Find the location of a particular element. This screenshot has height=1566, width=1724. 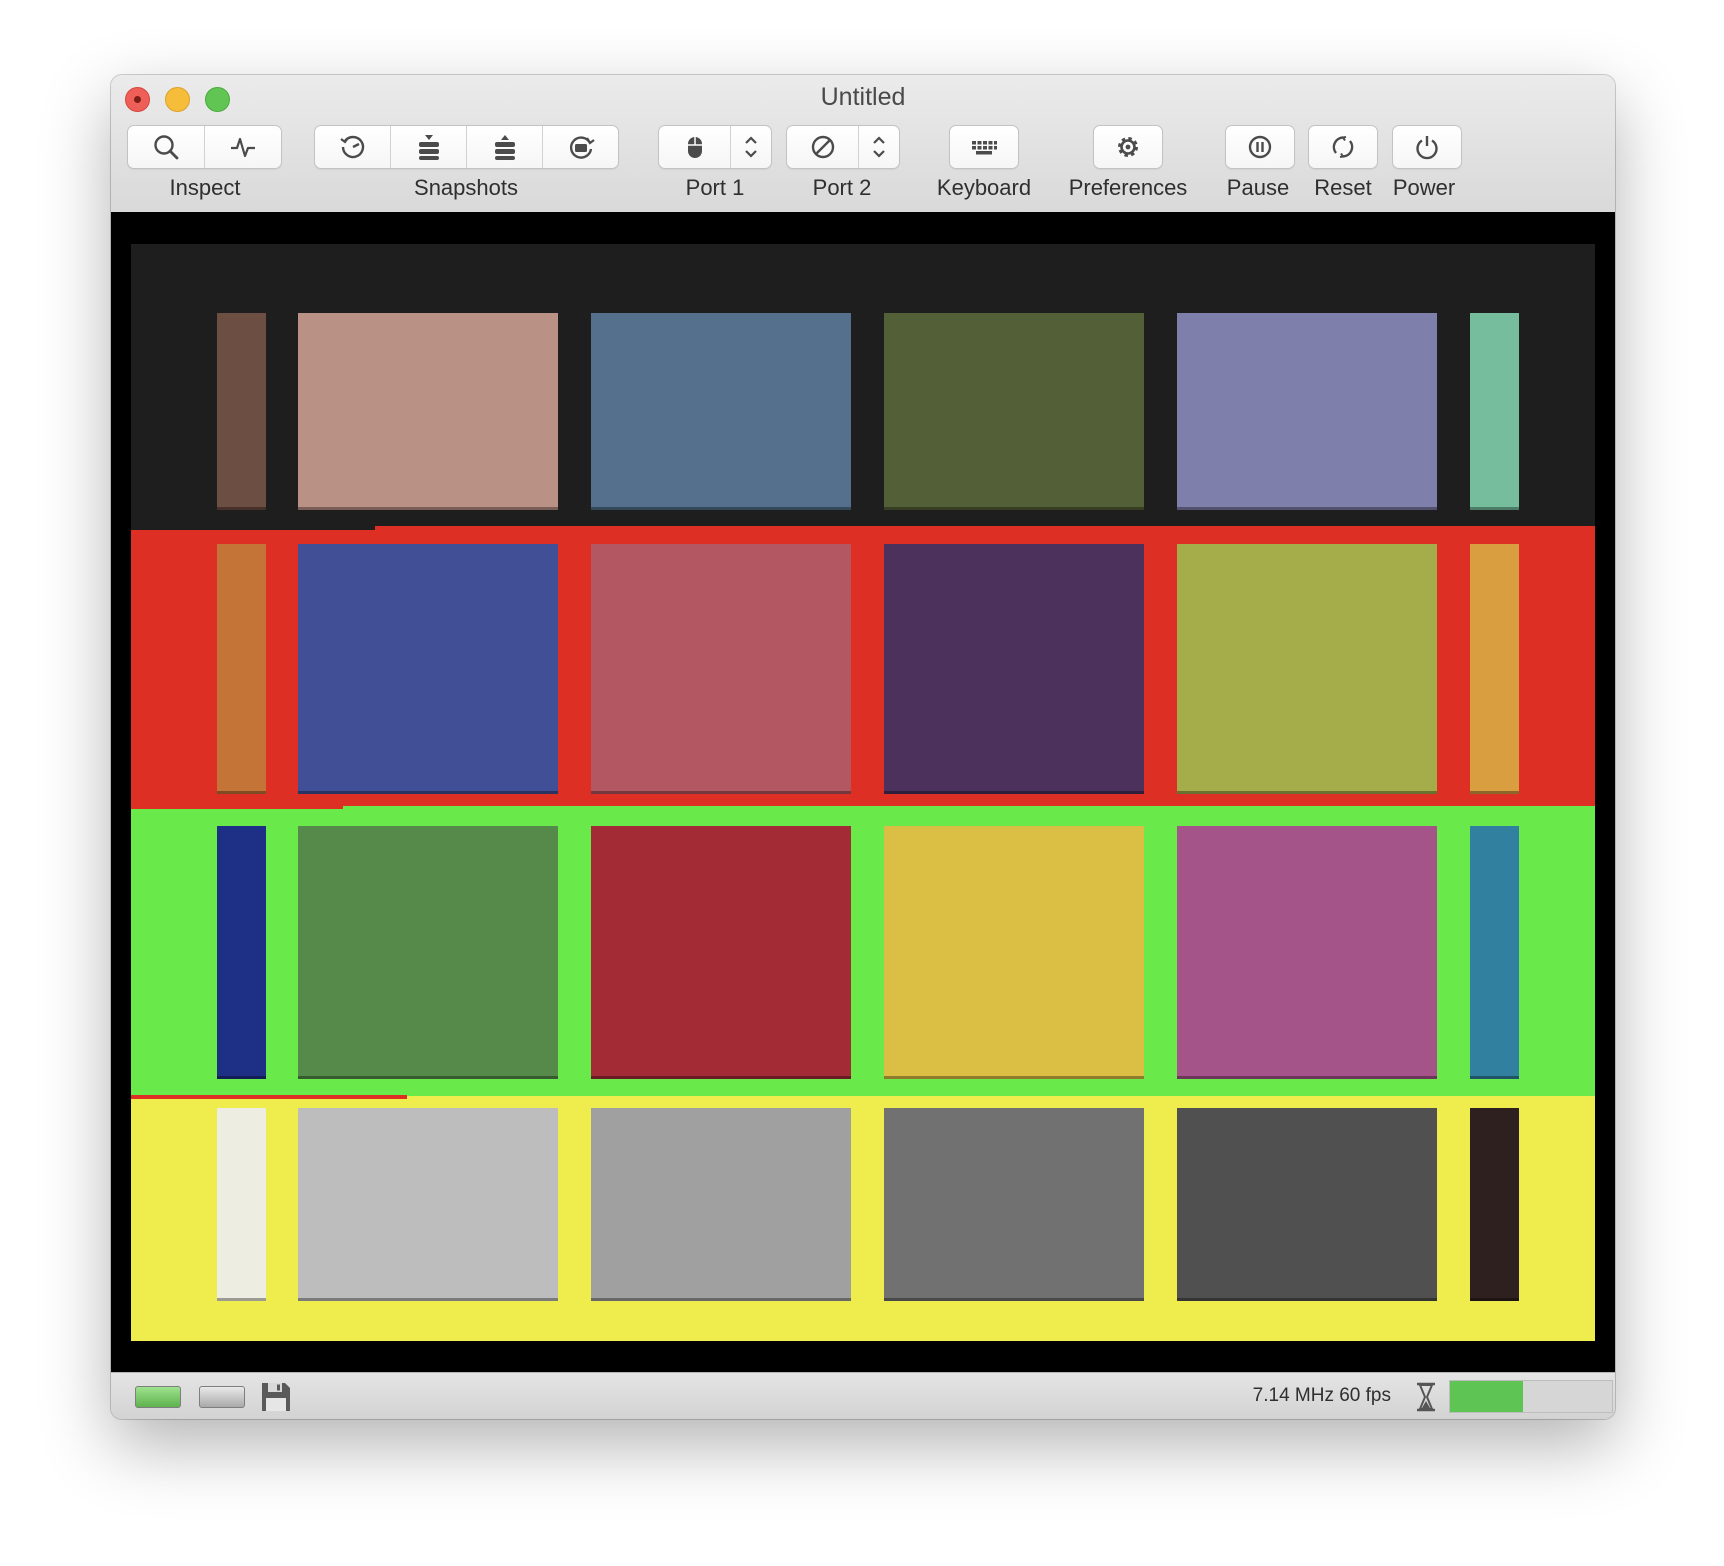

power-label: Power is located at coordinates (1424, 187).